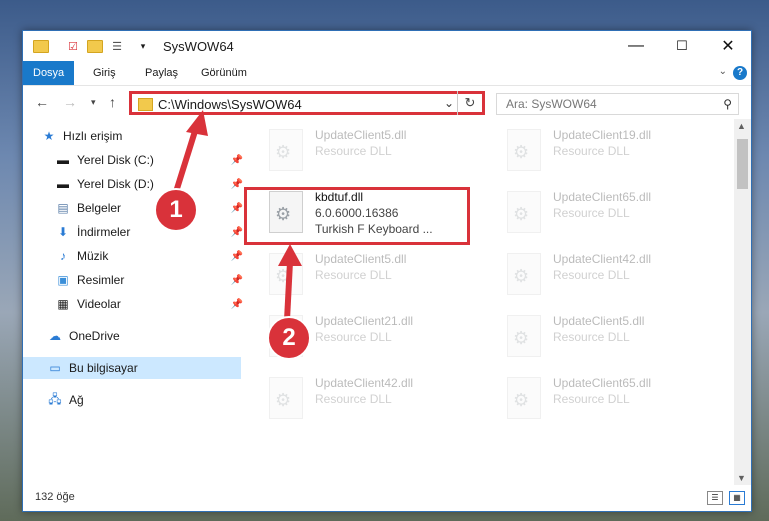 The width and height of the screenshot is (769, 521). I want to click on customize-toolbar-icon: ▾, so click(143, 46).